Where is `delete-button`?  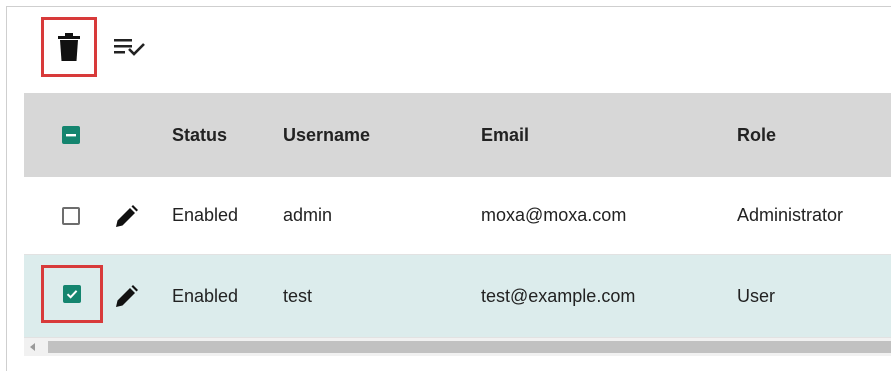 delete-button is located at coordinates (69, 47).